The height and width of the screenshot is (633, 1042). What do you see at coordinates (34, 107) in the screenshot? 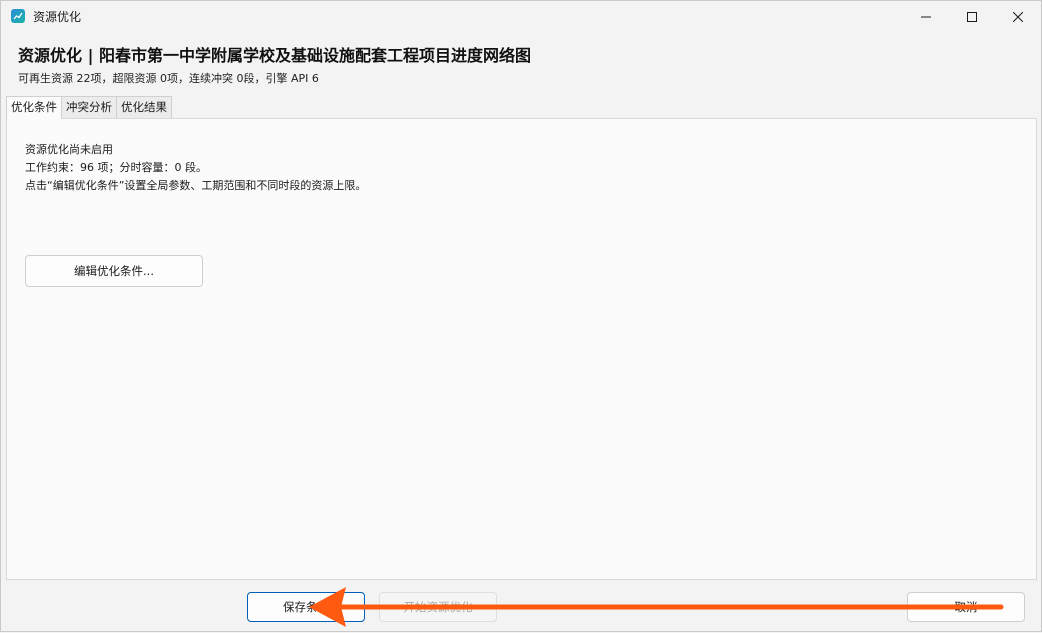
I see `tab-optimization-conditions: 优化条件` at bounding box center [34, 107].